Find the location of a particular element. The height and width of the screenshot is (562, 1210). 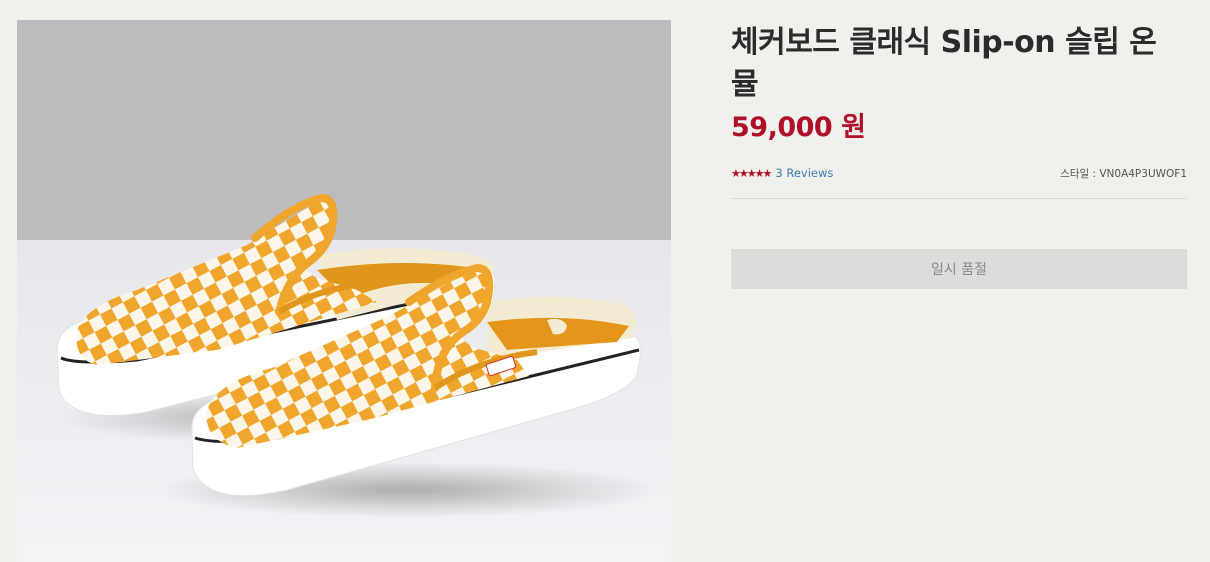

style-code: 스타일 : VN0A4P3UWOF1 is located at coordinates (1123, 173).